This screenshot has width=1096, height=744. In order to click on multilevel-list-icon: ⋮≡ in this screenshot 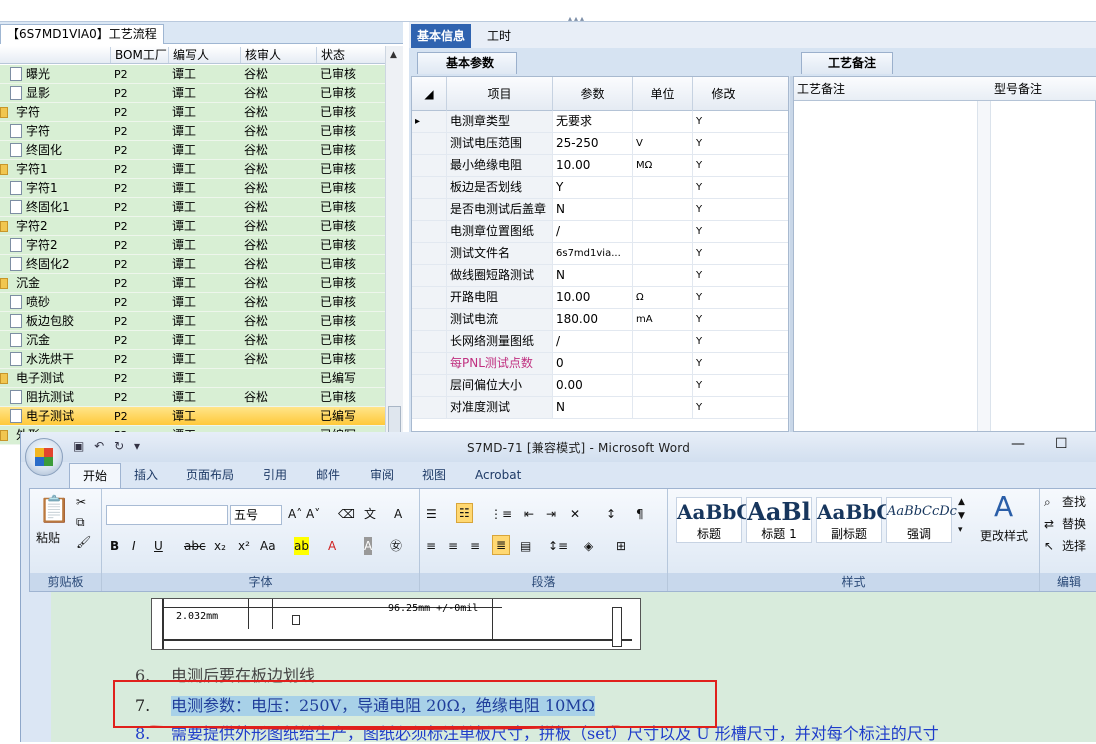, I will do `click(501, 514)`.